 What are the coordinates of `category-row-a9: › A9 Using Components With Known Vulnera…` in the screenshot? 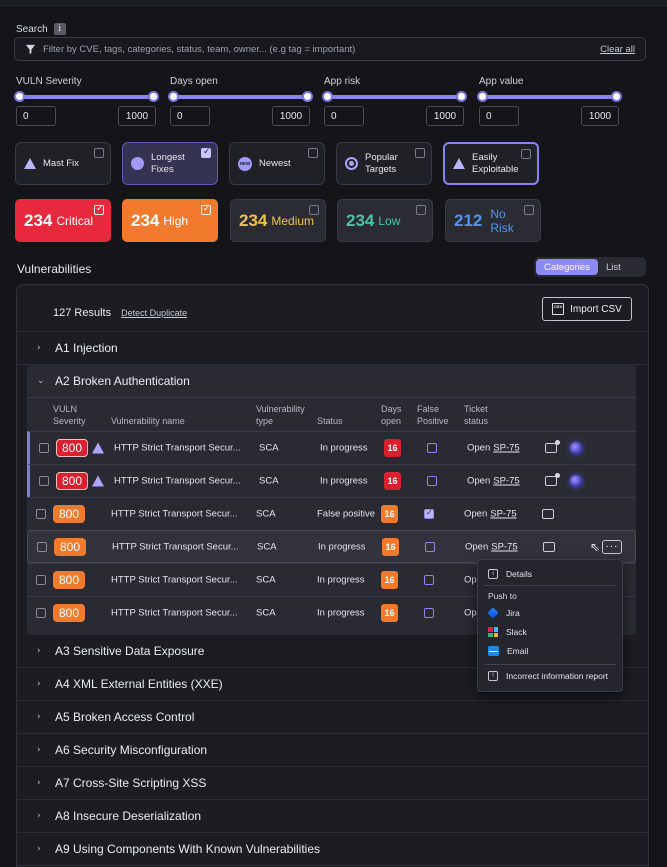 It's located at (332, 849).